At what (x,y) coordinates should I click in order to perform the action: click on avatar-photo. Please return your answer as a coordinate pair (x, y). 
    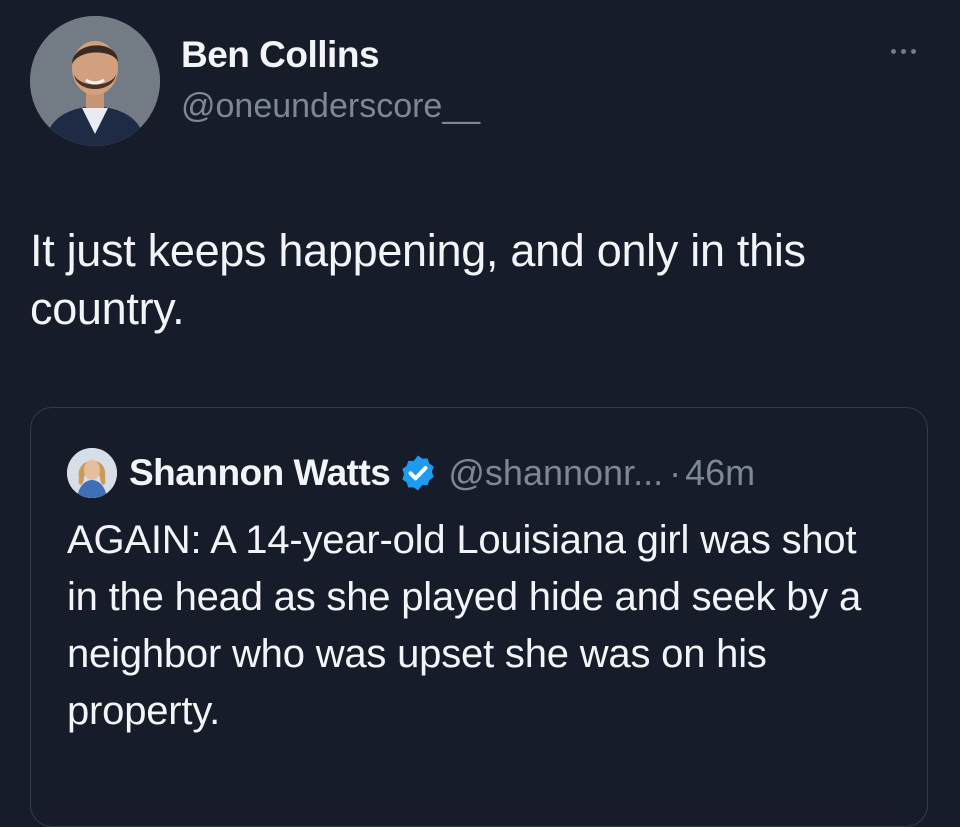
    Looking at the image, I should click on (95, 81).